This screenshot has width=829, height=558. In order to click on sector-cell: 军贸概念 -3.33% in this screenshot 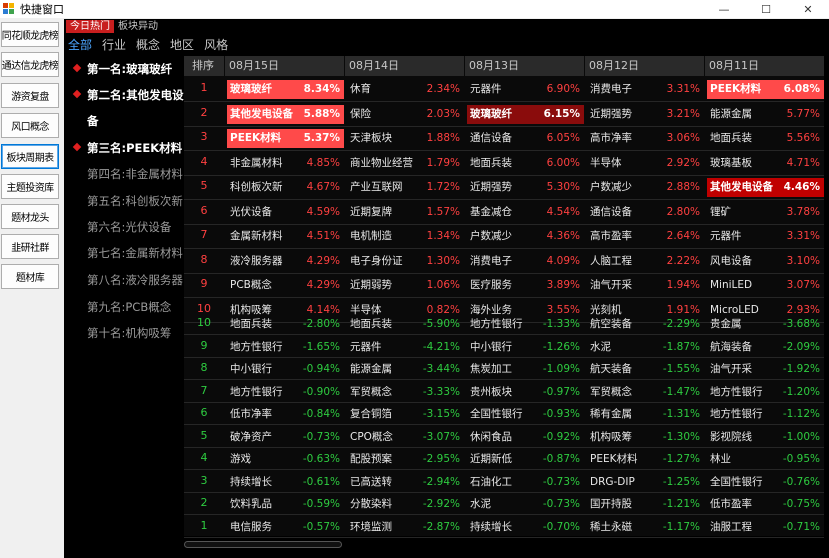, I will do `click(405, 392)`.